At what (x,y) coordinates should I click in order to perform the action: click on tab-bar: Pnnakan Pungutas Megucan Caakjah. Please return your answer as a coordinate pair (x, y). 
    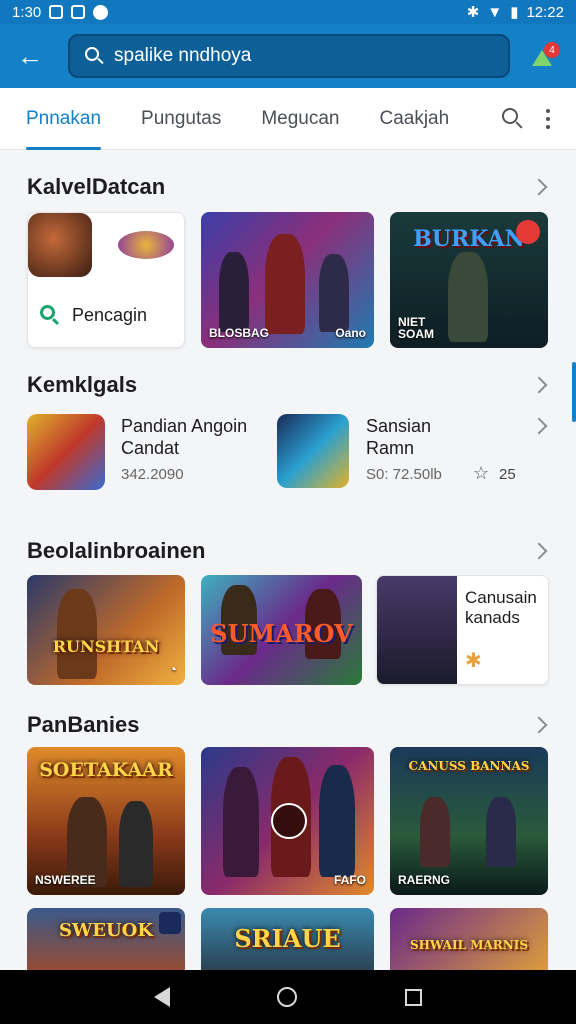
    Looking at the image, I should click on (288, 119).